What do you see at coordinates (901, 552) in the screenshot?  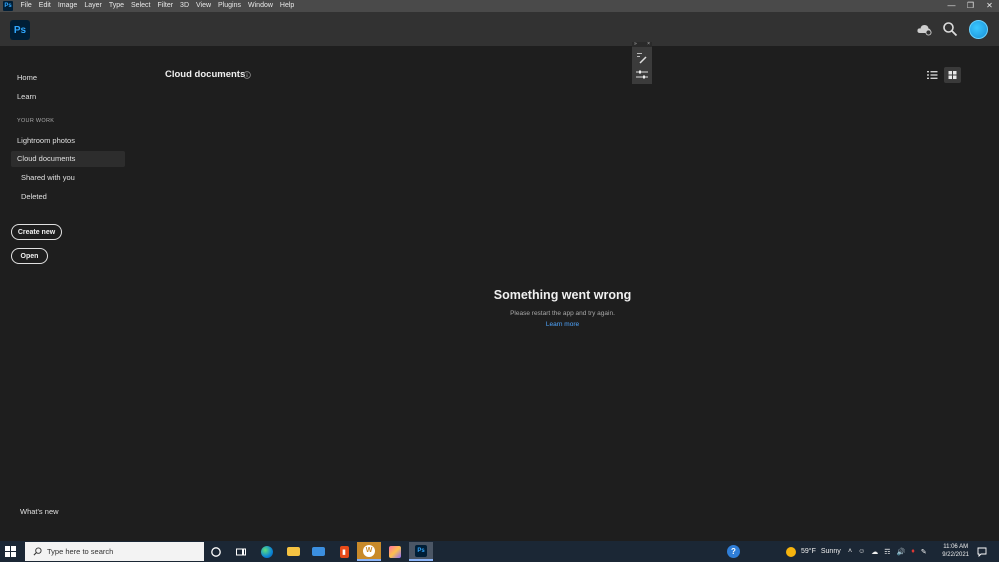 I see `volume-icon: 🔊` at bounding box center [901, 552].